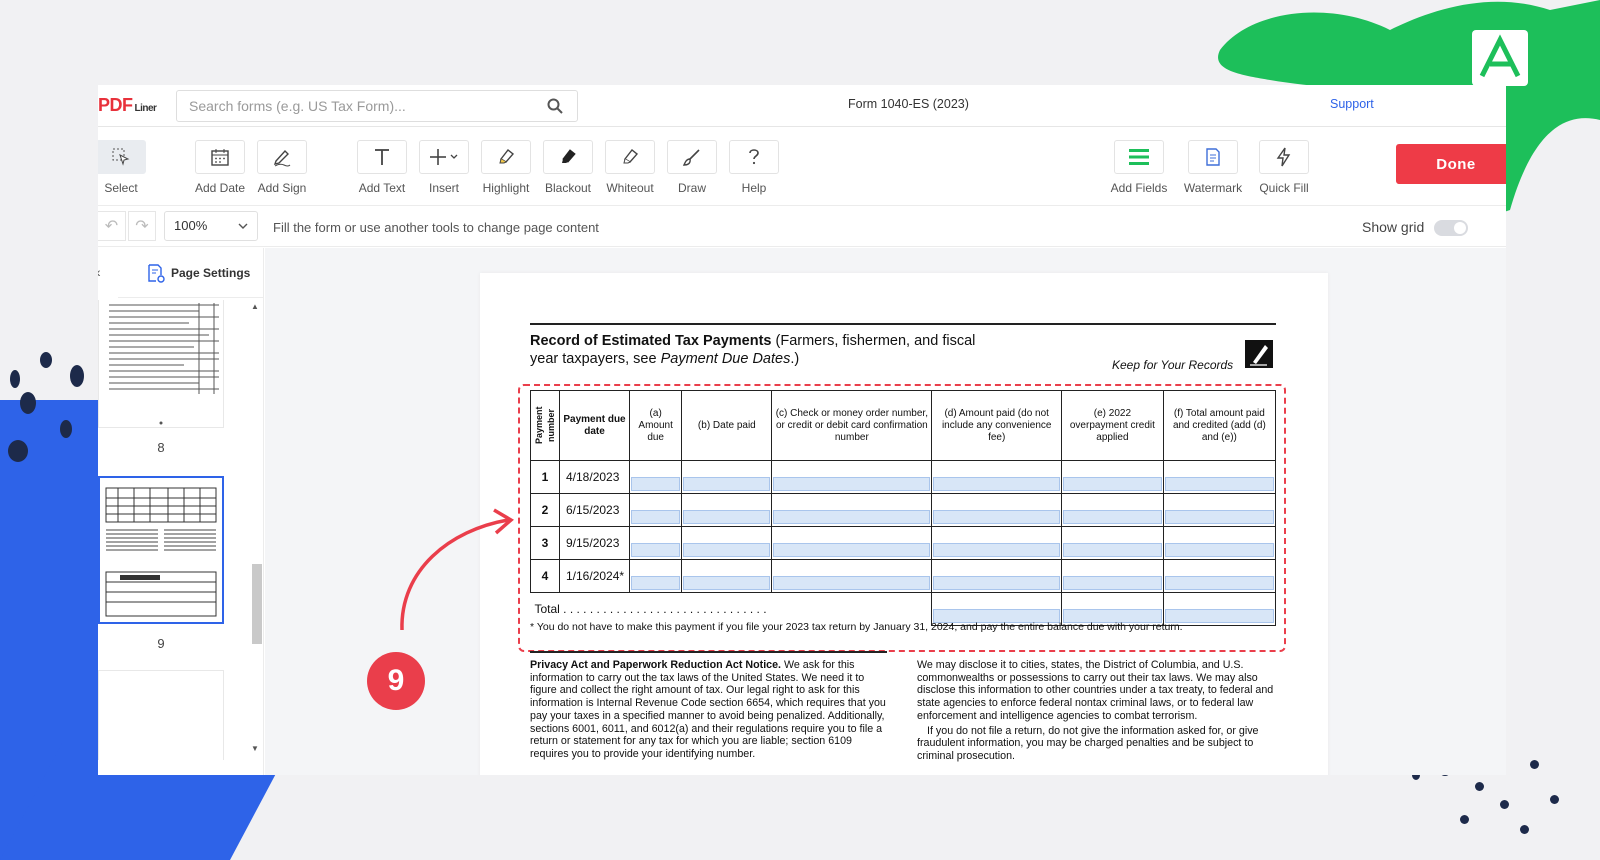 Image resolution: width=1600 pixels, height=860 pixels. I want to click on privacy-rule, so click(708, 652).